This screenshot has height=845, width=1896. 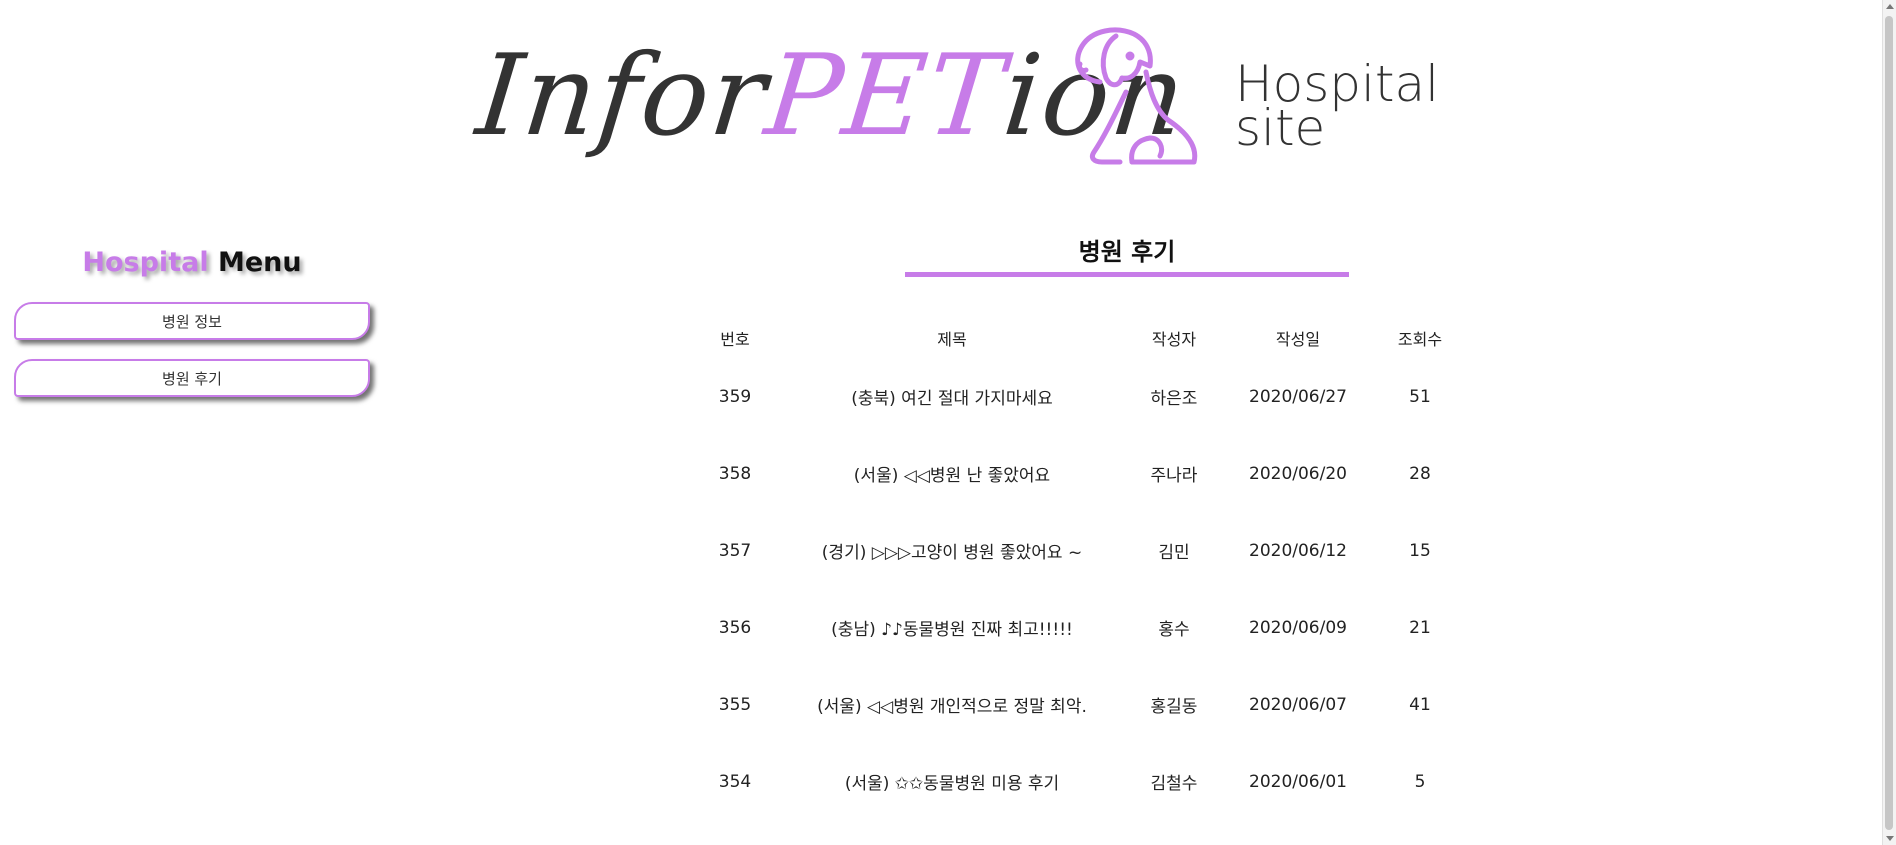 What do you see at coordinates (735, 396) in the screenshot?
I see `row-no: 359` at bounding box center [735, 396].